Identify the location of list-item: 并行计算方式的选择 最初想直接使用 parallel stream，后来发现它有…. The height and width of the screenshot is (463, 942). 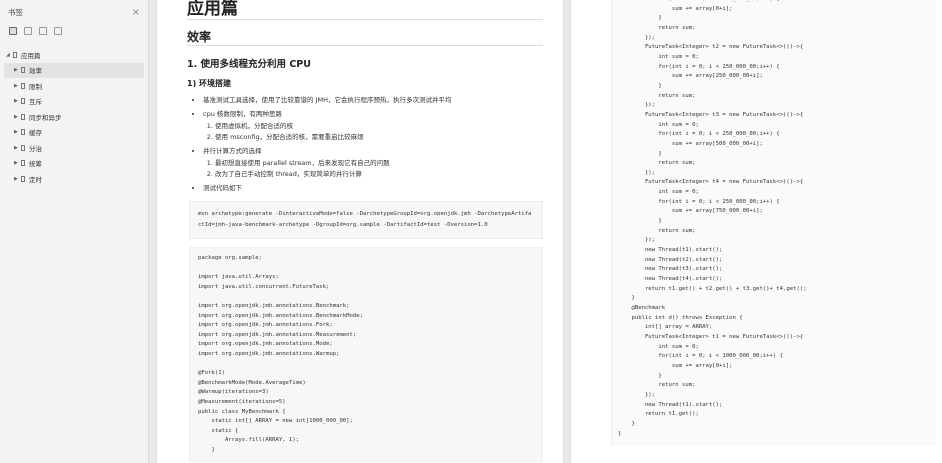
(373, 162).